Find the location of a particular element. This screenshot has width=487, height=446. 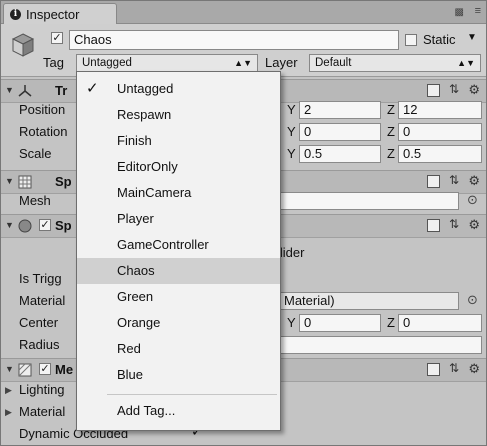

menu-item-gamecontroller: GameController is located at coordinates (178, 245).